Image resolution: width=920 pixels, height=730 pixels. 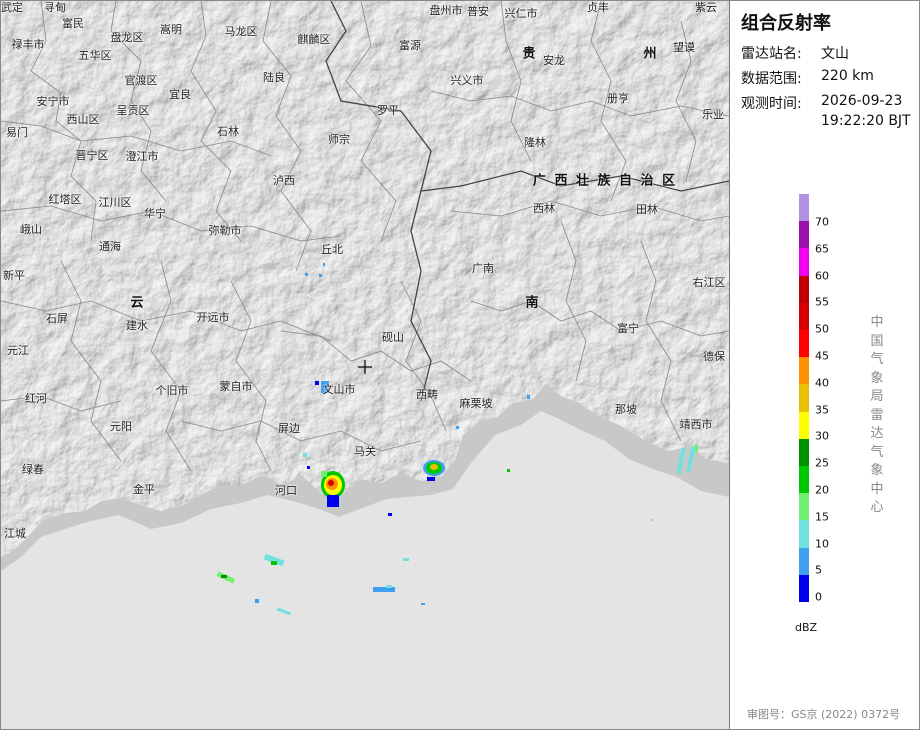 What do you see at coordinates (314, 39) in the screenshot?
I see `place-label: 麒麟区` at bounding box center [314, 39].